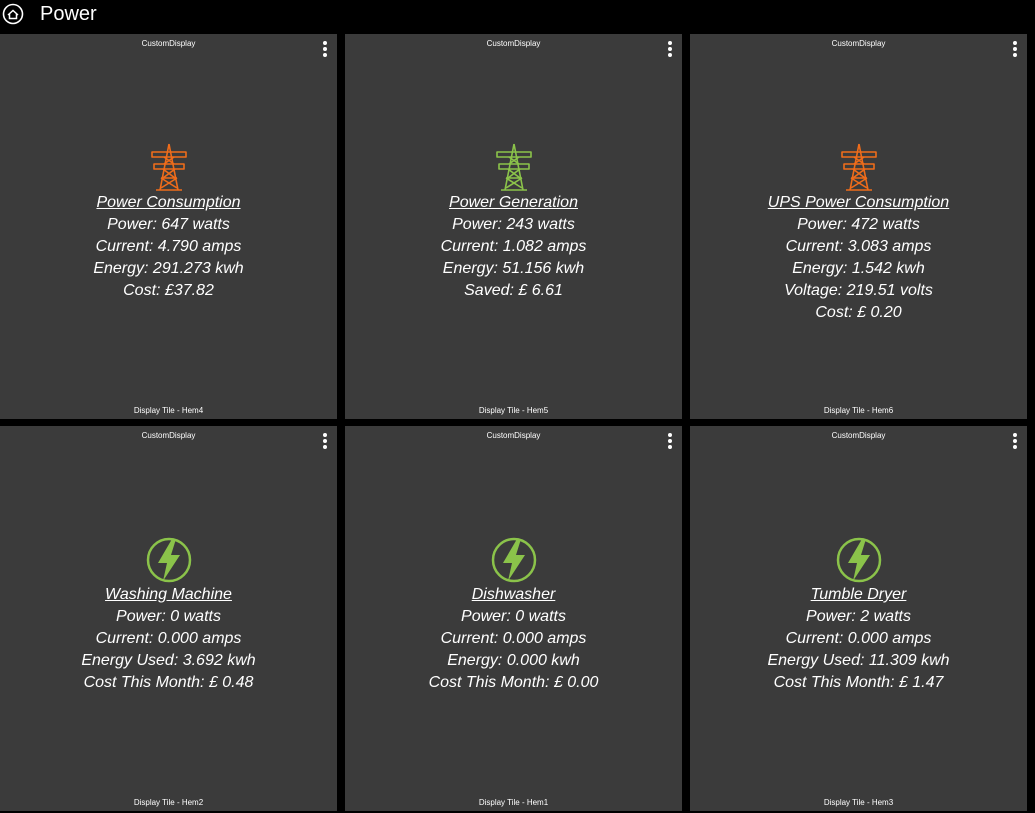 This screenshot has height=813, width=1035. Describe the element at coordinates (513, 202) in the screenshot. I see `tile-heading: Power Generation` at that location.